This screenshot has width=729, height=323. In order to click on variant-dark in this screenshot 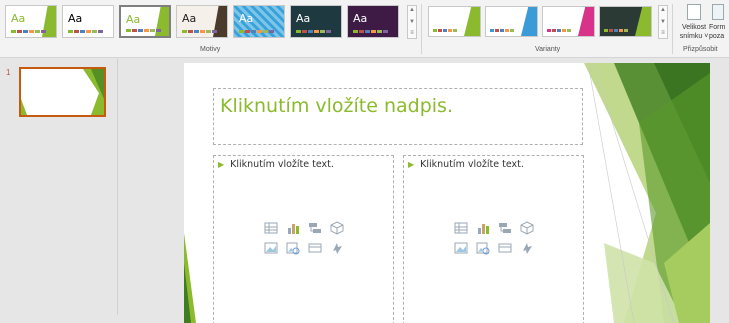, I will do `click(625, 21)`.